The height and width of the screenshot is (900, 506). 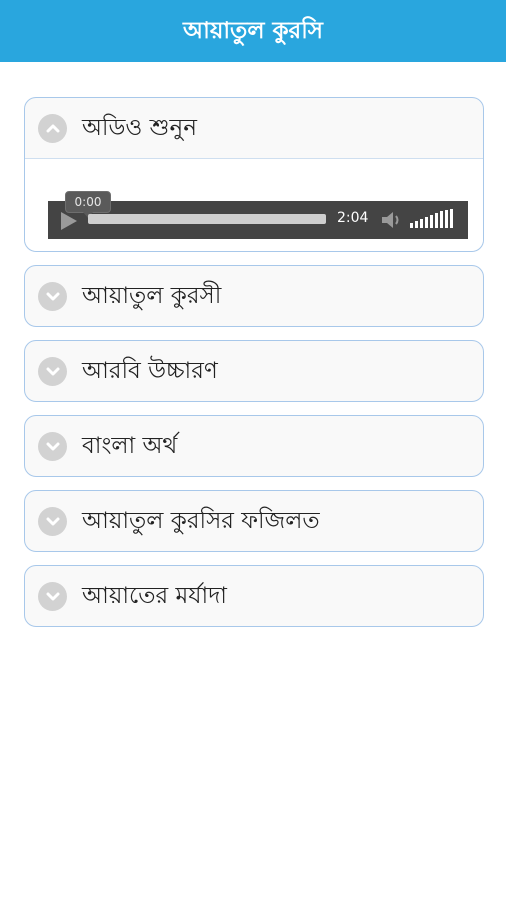 What do you see at coordinates (154, 595) in the screenshot?
I see `accordion-label: আয়াতের মর্যাদা` at bounding box center [154, 595].